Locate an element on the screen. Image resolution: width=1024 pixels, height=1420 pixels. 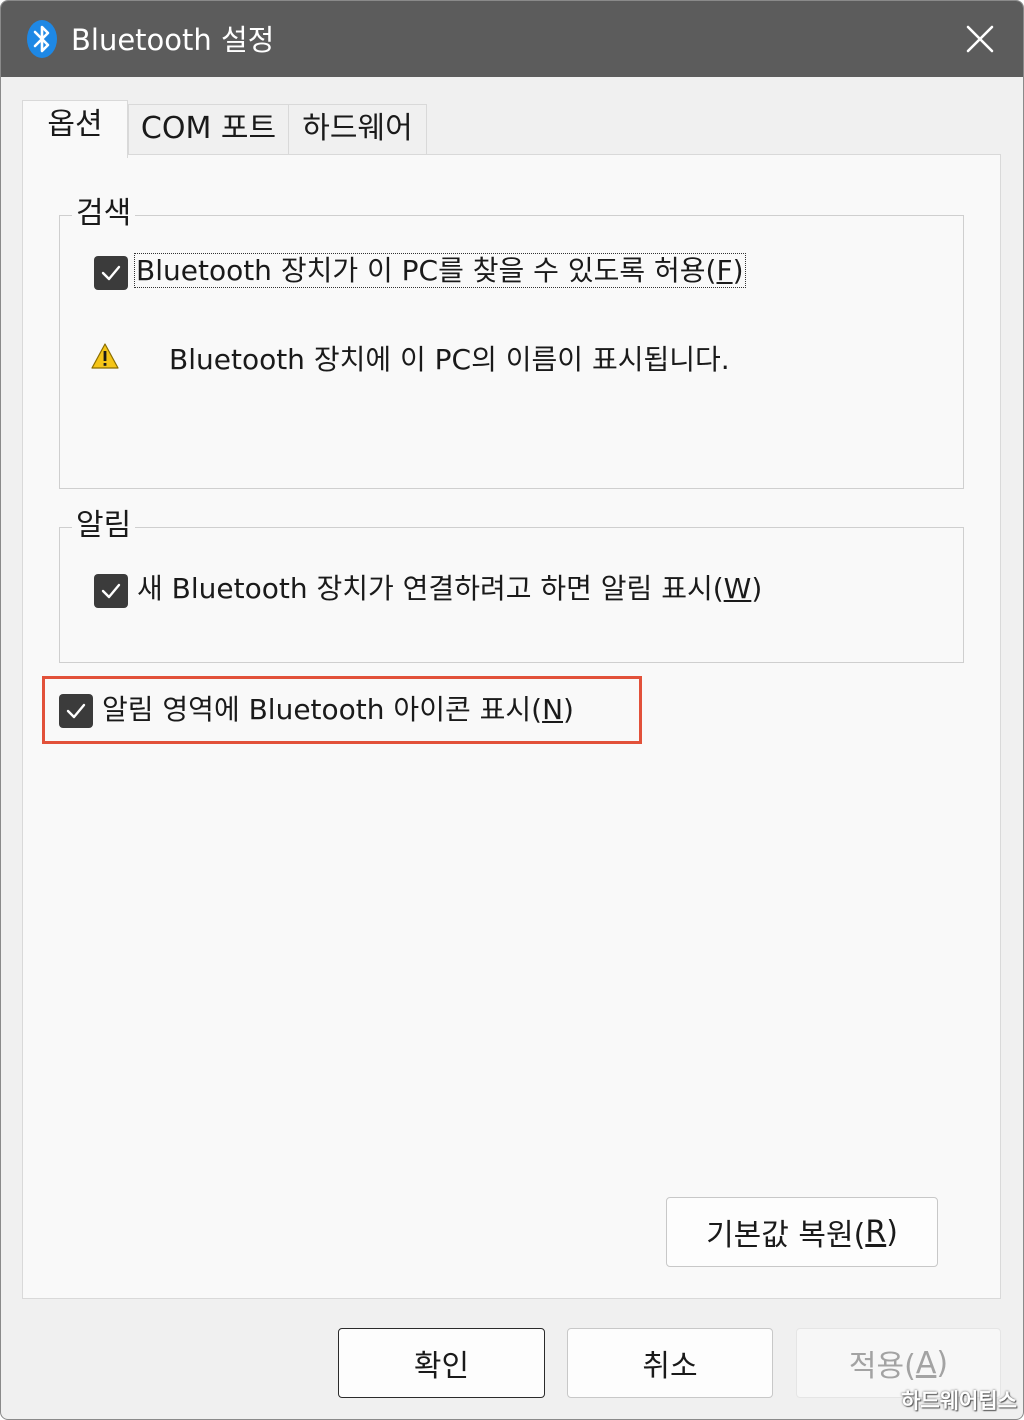
cancel-button: 취소 is located at coordinates (670, 1363).